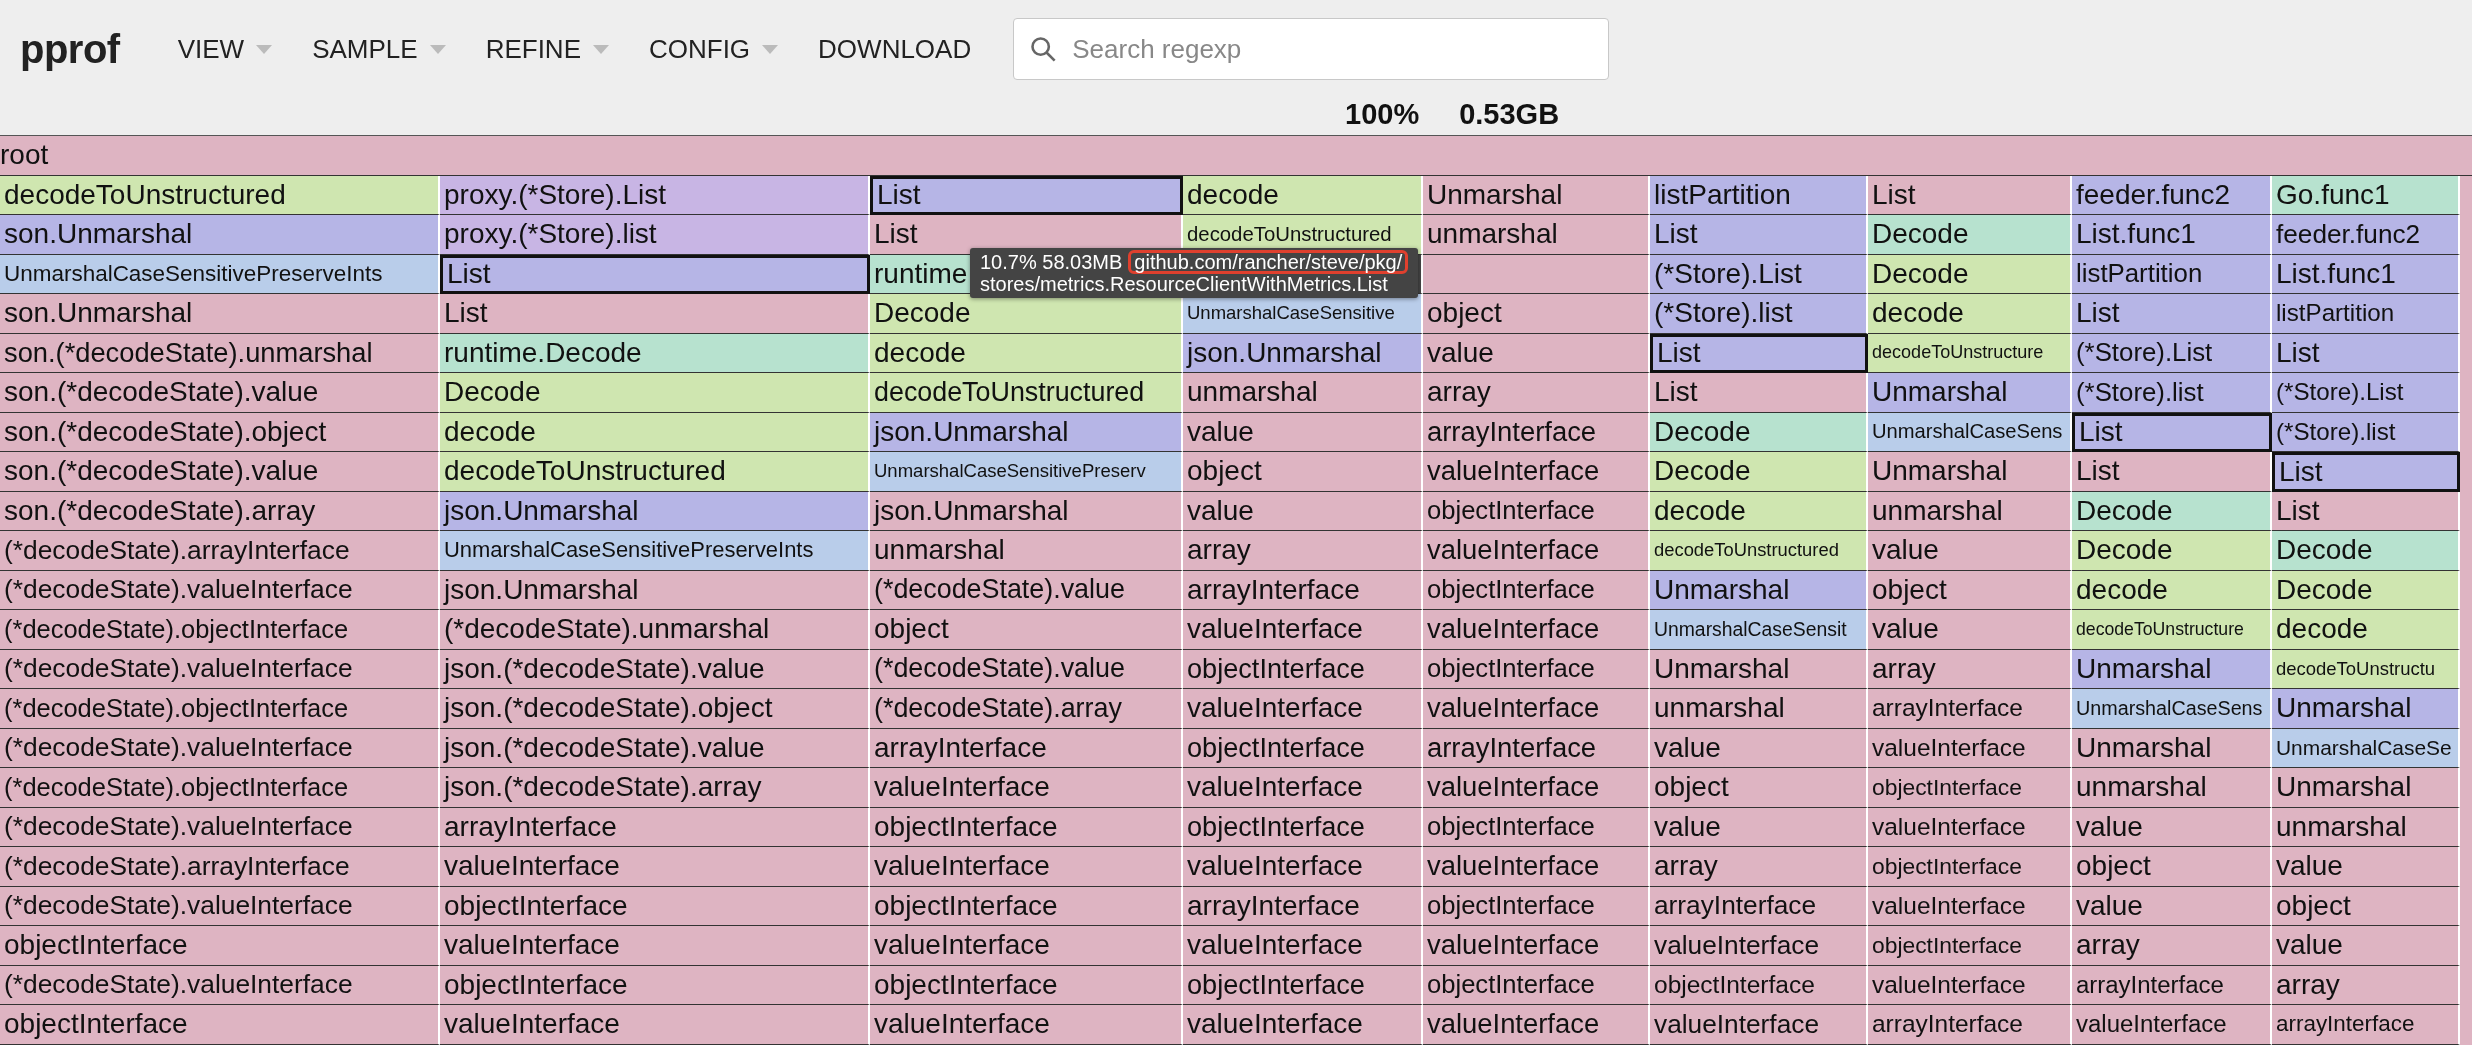 This screenshot has height=1050, width=2472. What do you see at coordinates (1509, 114) in the screenshot?
I see `stat-value: 0.53GB` at bounding box center [1509, 114].